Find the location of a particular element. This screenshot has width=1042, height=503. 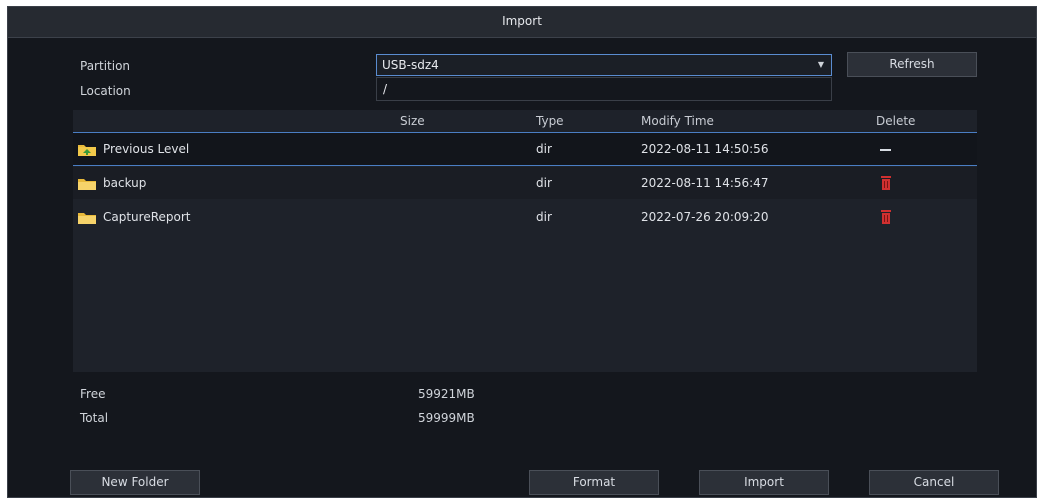

partition-label: Partition is located at coordinates (105, 66).